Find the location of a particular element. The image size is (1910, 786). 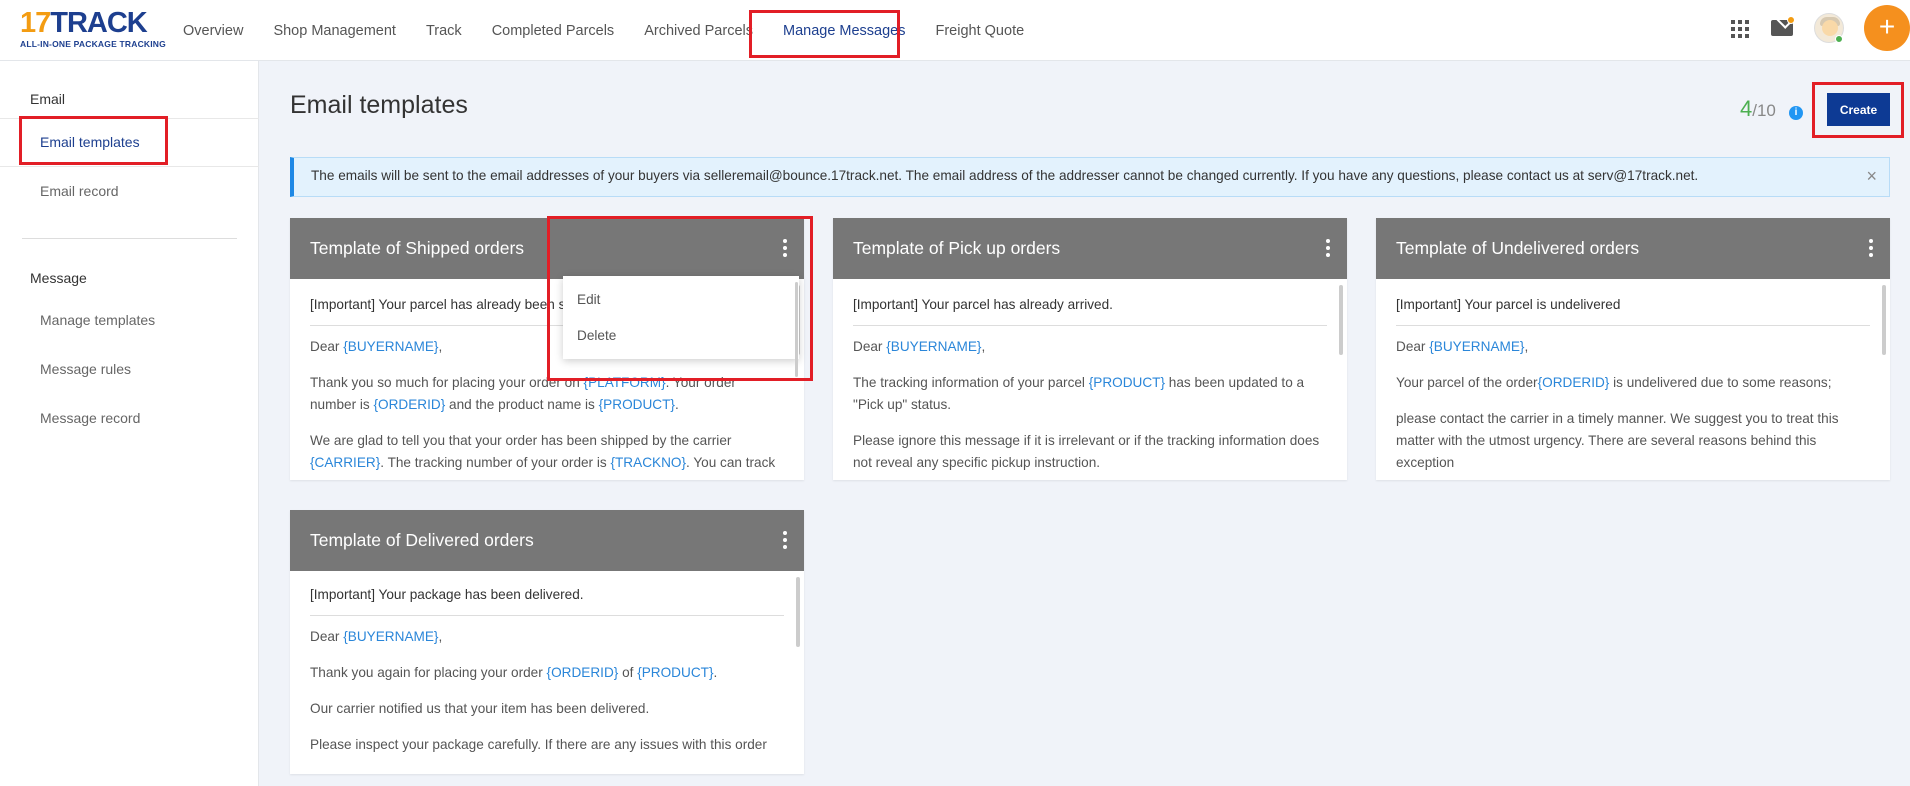

card-title: Template of Shipped orders is located at coordinates (417, 248).